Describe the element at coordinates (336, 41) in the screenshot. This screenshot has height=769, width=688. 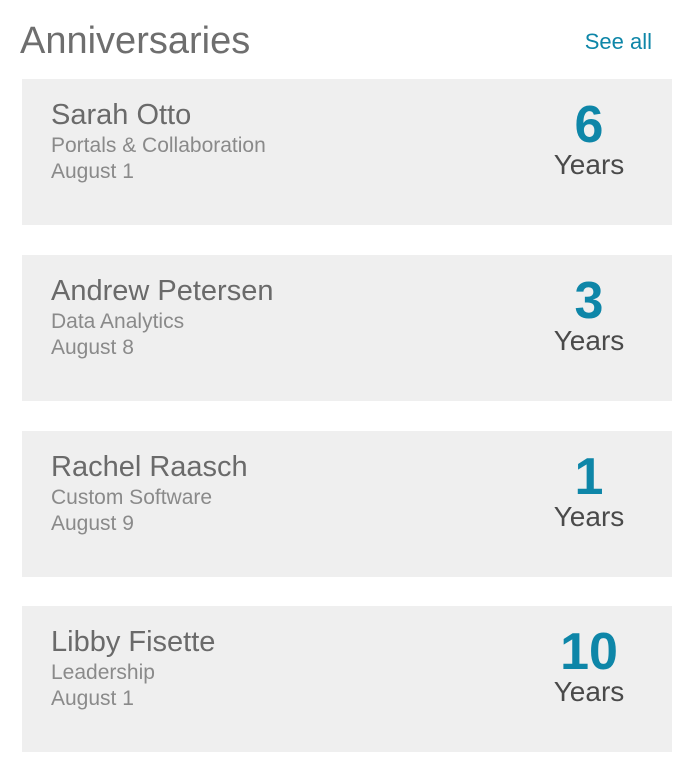
I see `widget-header: Anniversaries See all` at that location.